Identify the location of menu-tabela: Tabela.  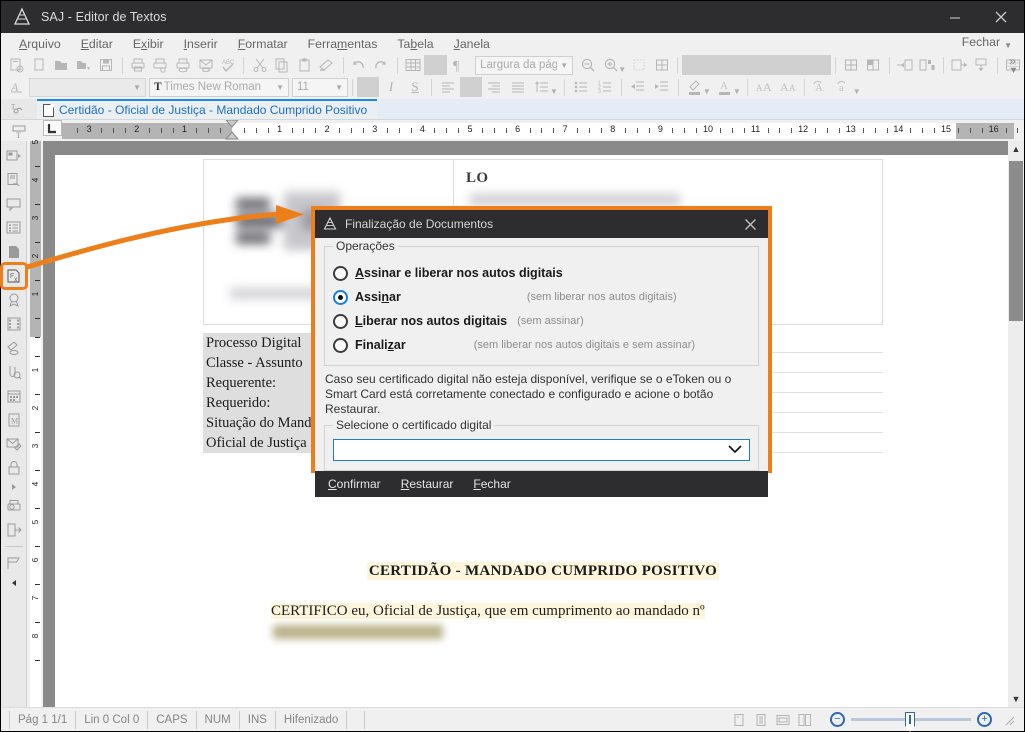
(415, 44).